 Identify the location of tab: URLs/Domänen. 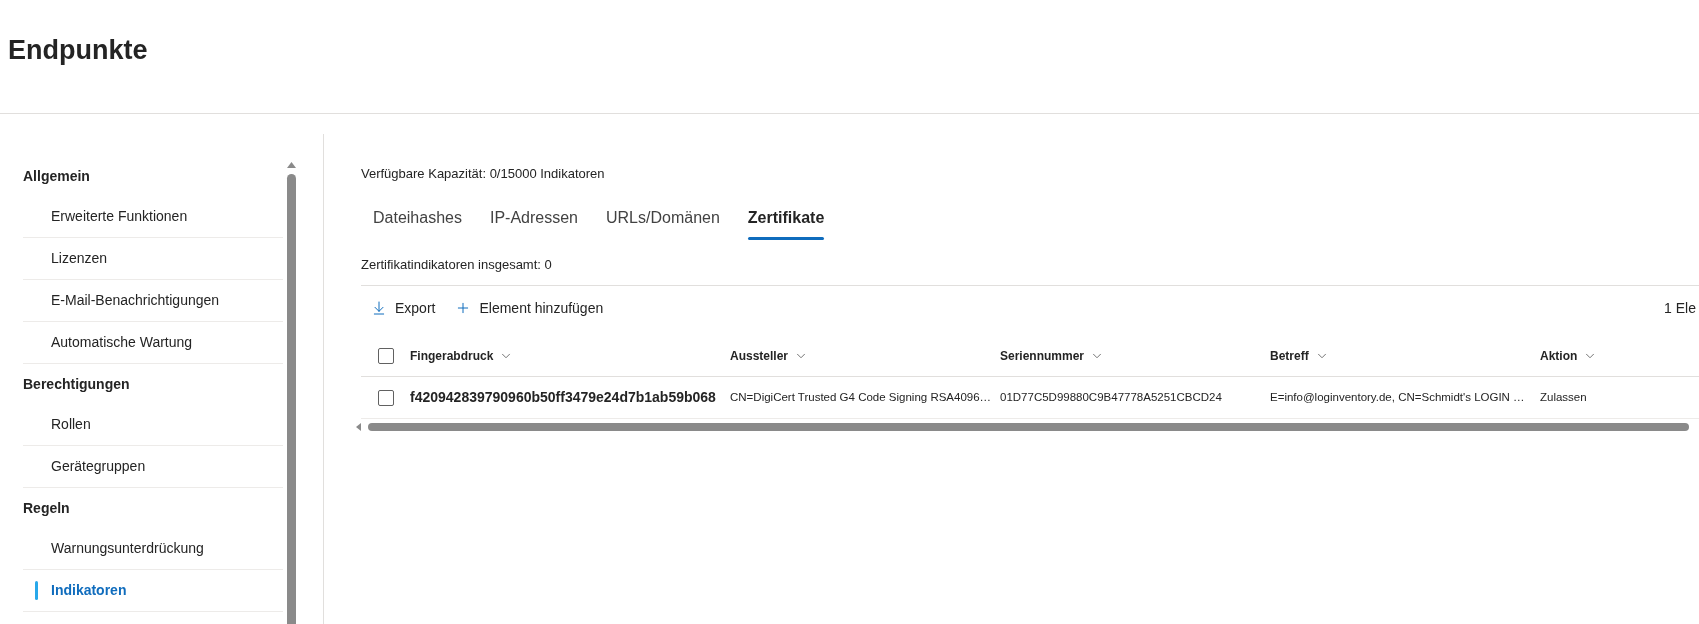
(663, 219).